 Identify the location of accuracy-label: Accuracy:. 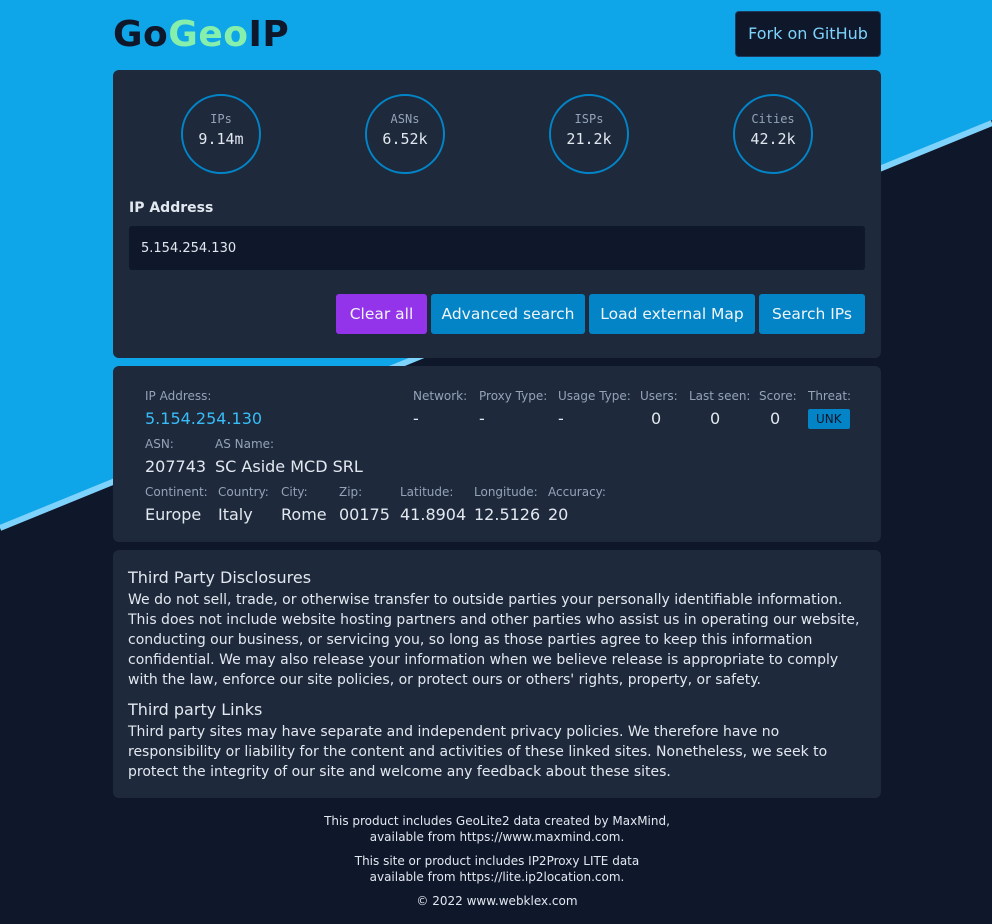
(577, 492).